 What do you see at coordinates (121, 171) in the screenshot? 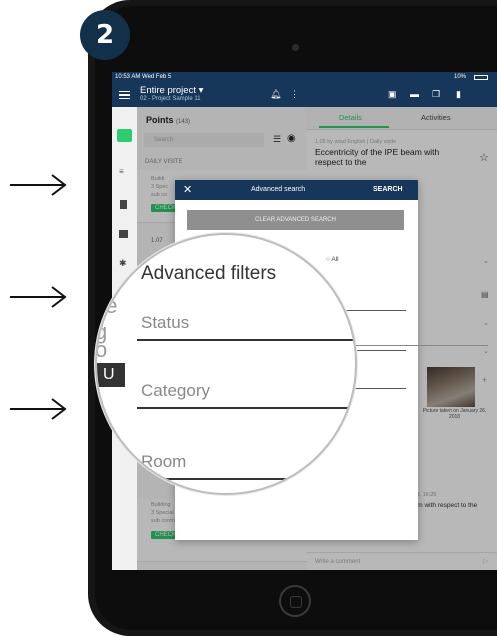
I see `sort-icon: ≡` at bounding box center [121, 171].